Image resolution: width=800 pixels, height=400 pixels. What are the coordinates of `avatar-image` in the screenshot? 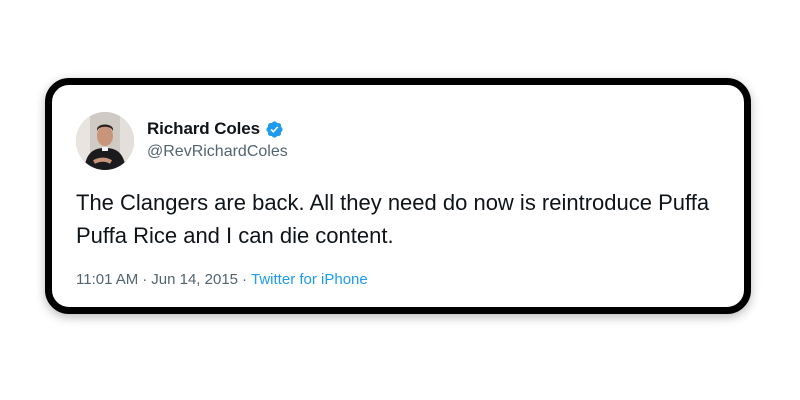 It's located at (105, 141).